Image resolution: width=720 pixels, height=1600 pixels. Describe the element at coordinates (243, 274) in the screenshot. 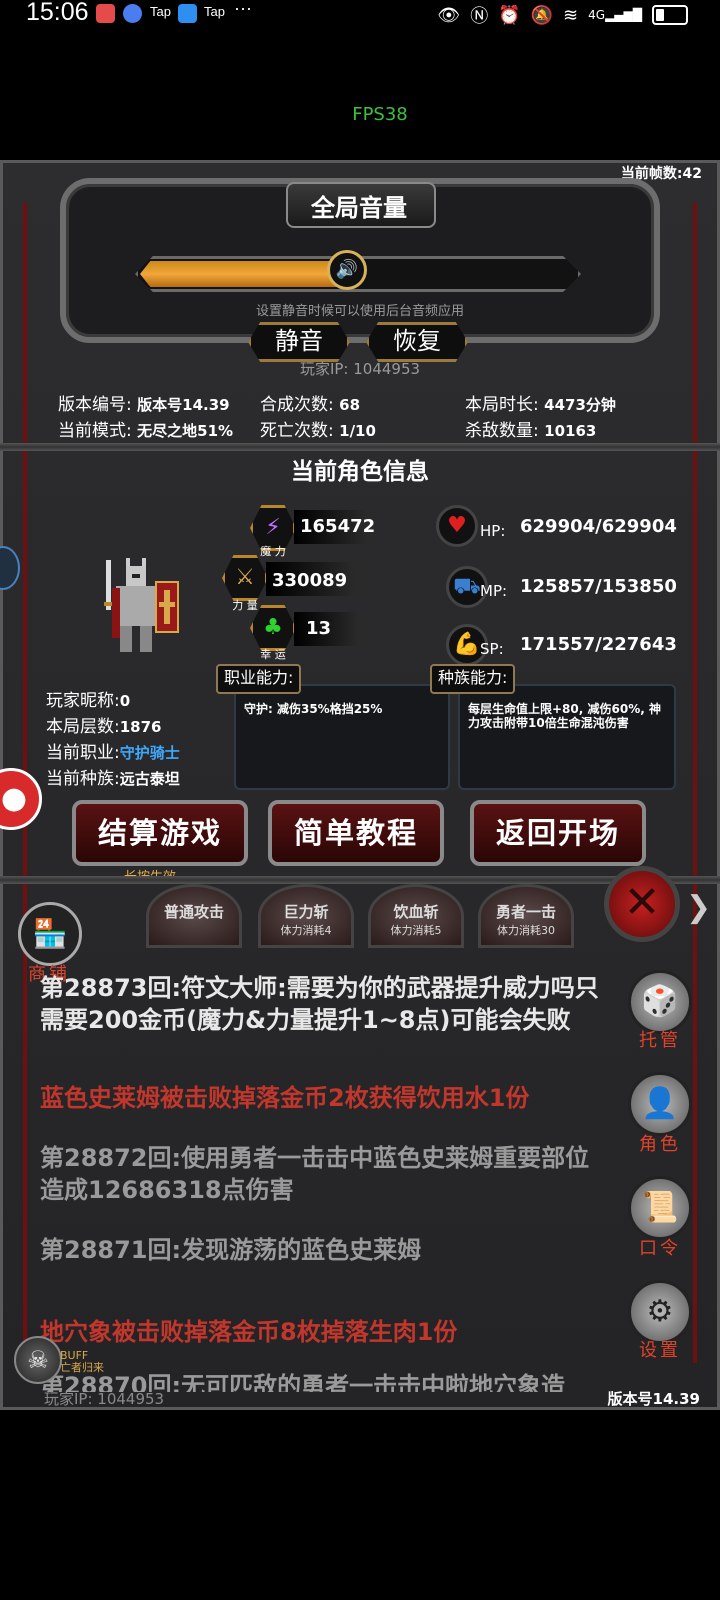

I see `volume-slider-fill` at that location.